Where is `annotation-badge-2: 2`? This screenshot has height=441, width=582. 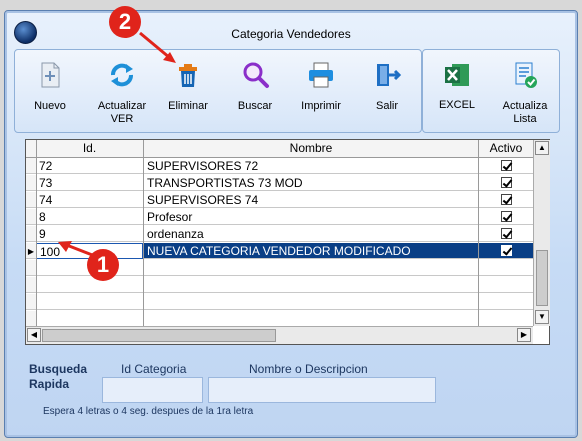 annotation-badge-2: 2 is located at coordinates (125, 22).